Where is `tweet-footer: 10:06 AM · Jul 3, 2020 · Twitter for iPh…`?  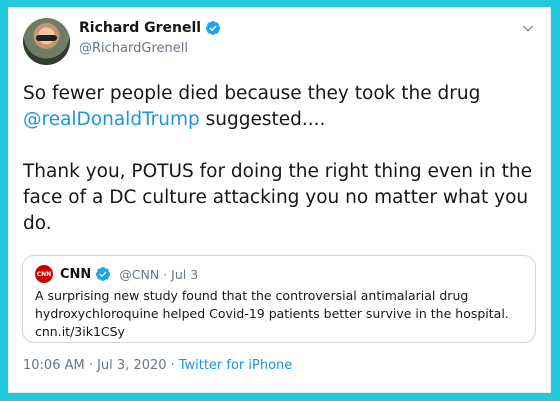
tweet-footer: 10:06 AM · Jul 3, 2020 · Twitter for iPh… is located at coordinates (157, 365).